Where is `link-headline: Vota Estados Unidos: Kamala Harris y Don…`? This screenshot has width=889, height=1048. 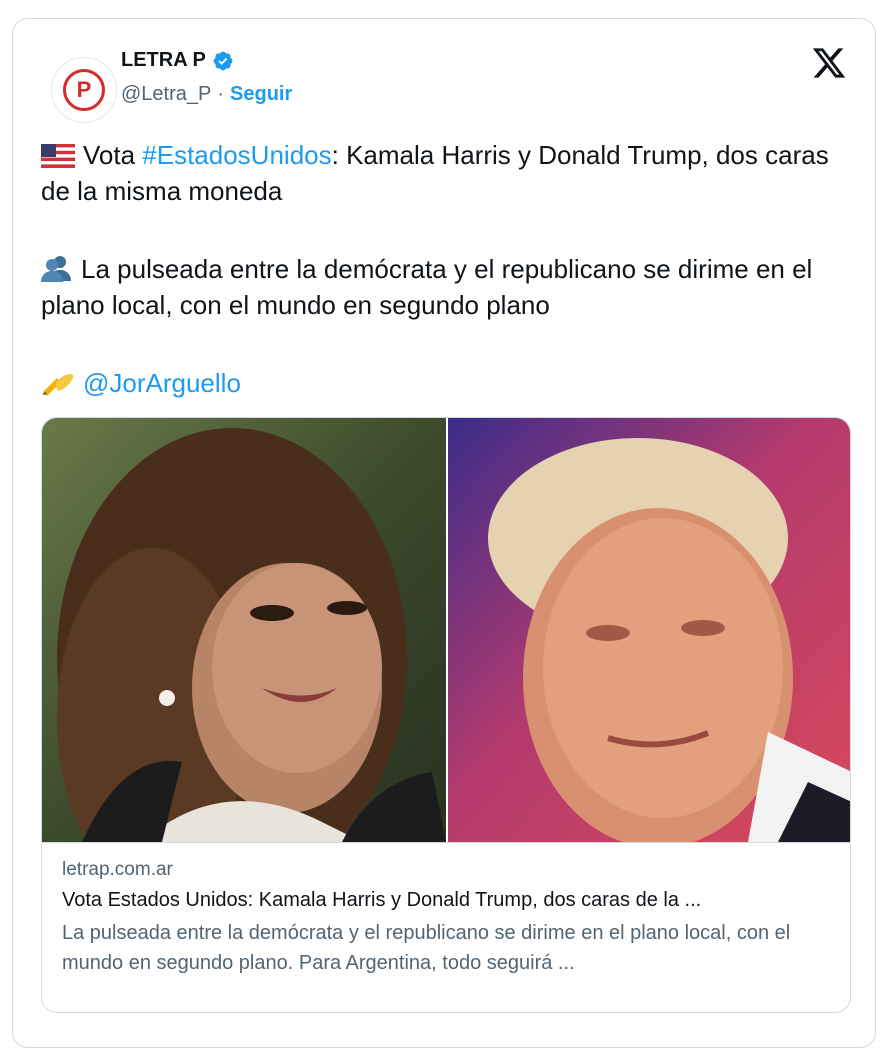
link-headline: Vota Estados Unidos: Kamala Harris y Don… is located at coordinates (447, 900).